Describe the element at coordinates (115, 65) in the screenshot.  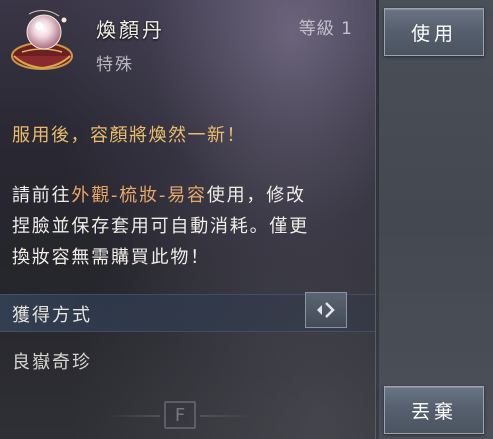
I see `item-type: 特殊` at that location.